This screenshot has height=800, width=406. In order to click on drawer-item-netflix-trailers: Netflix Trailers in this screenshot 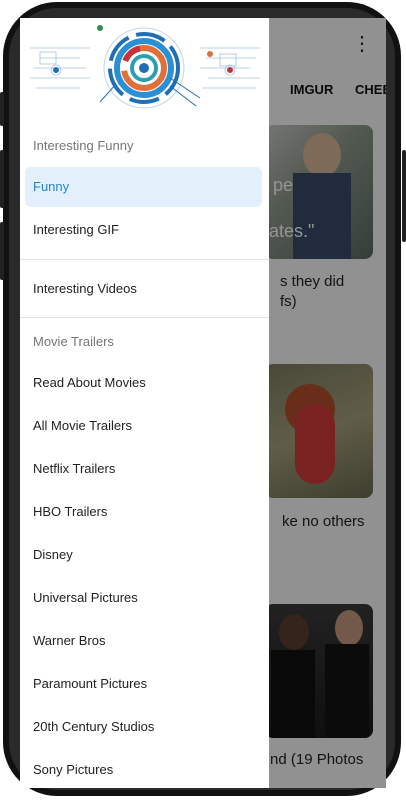, I will do `click(143, 469)`.